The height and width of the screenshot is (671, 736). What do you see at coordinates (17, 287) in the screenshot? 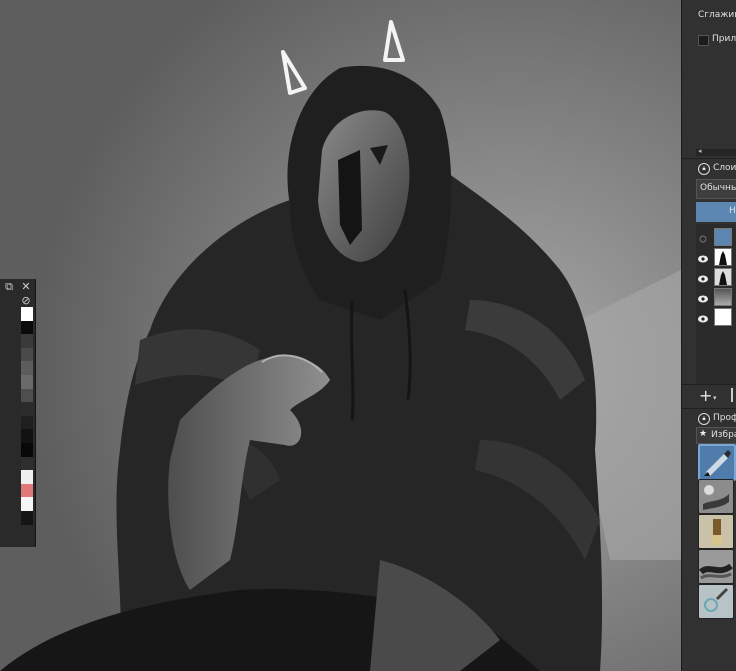
I see `palette-header: ⧉ ✕` at bounding box center [17, 287].